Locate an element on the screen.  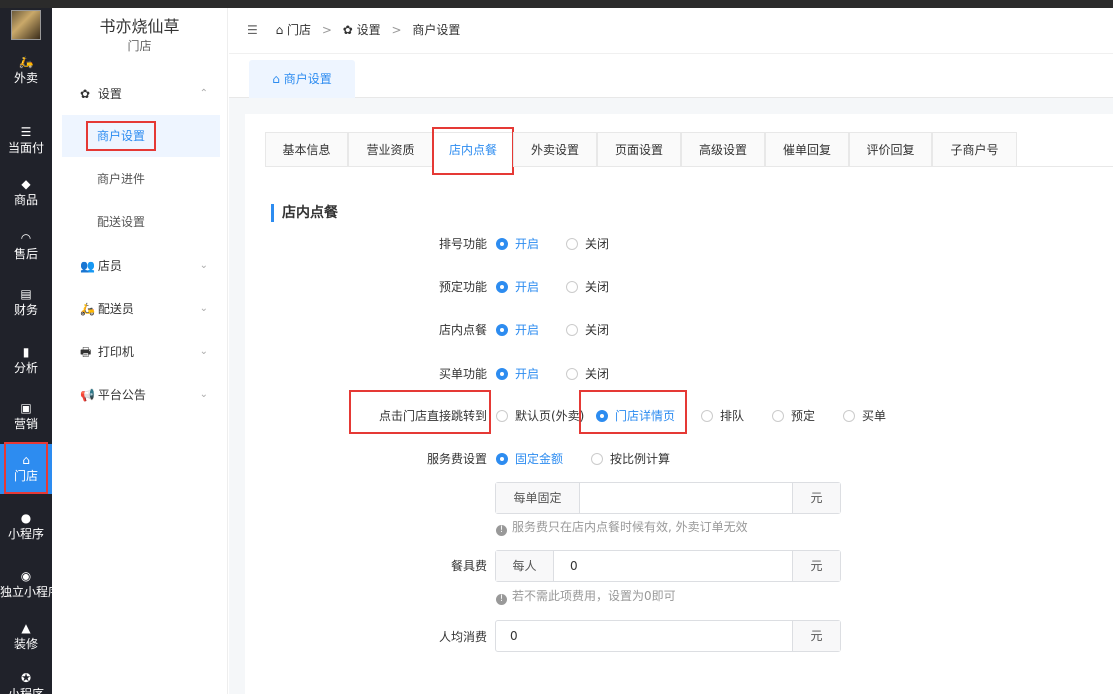
announce-icon: 📢 is located at coordinates (87, 395).